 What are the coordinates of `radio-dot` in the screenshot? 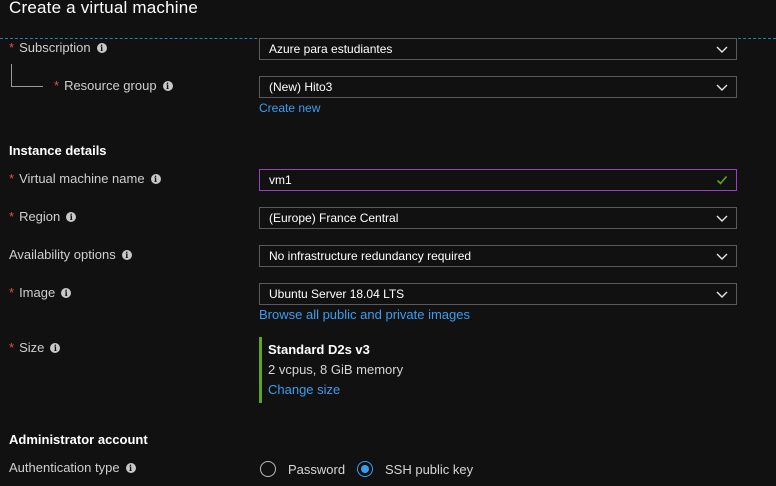 It's located at (365, 469).